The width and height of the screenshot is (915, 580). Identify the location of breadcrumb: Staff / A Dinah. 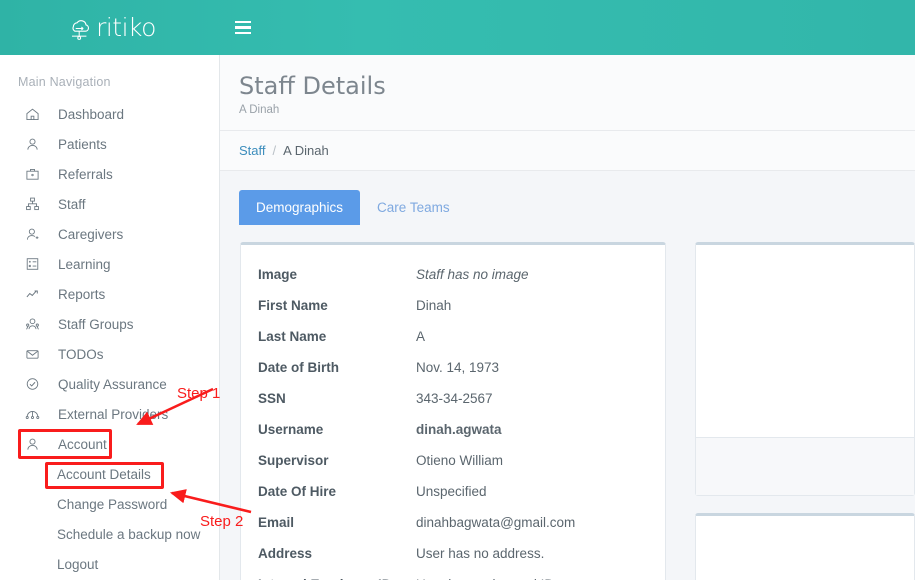
(567, 151).